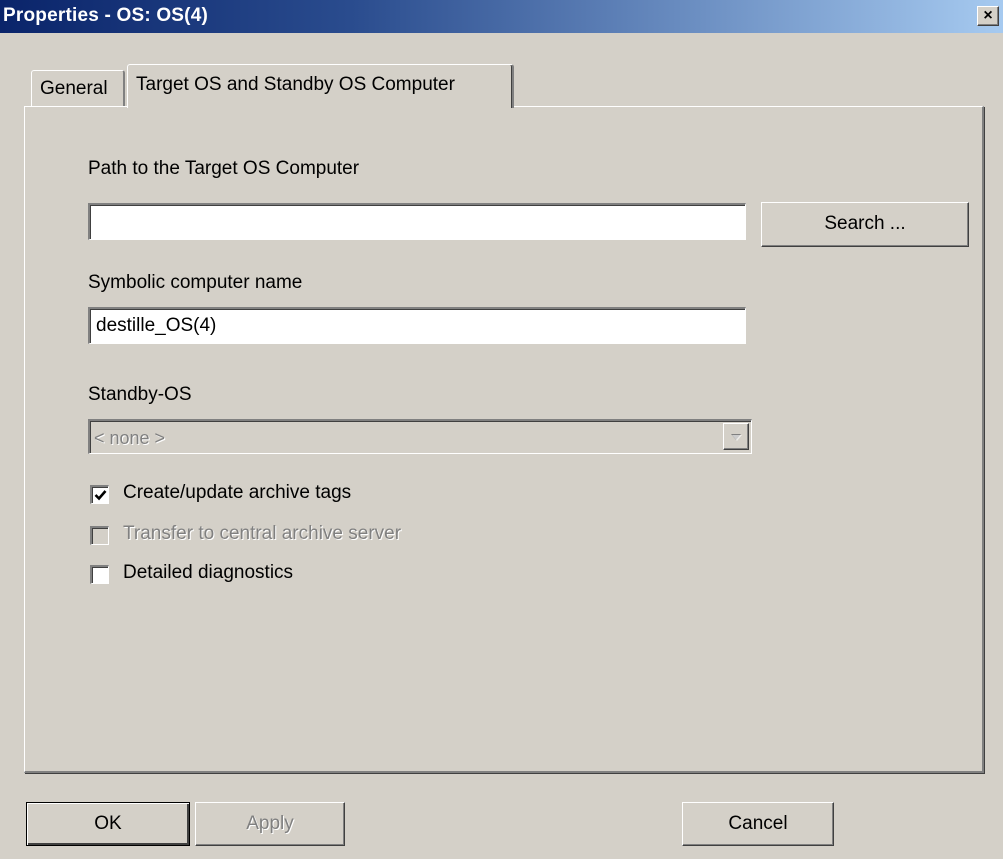  I want to click on apply-button: Apply, so click(270, 824).